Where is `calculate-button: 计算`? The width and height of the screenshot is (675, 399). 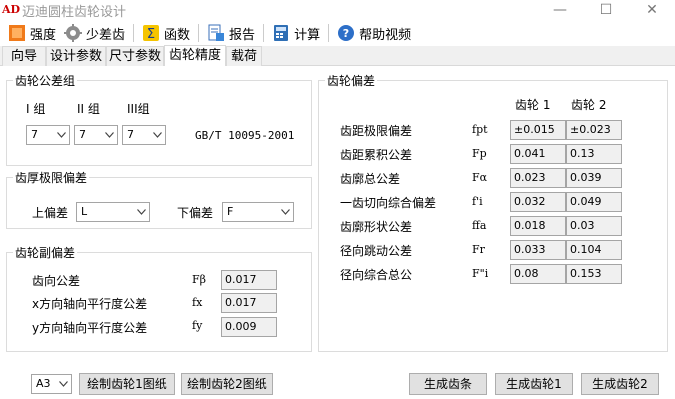
calculate-button: 计算 is located at coordinates (296, 33).